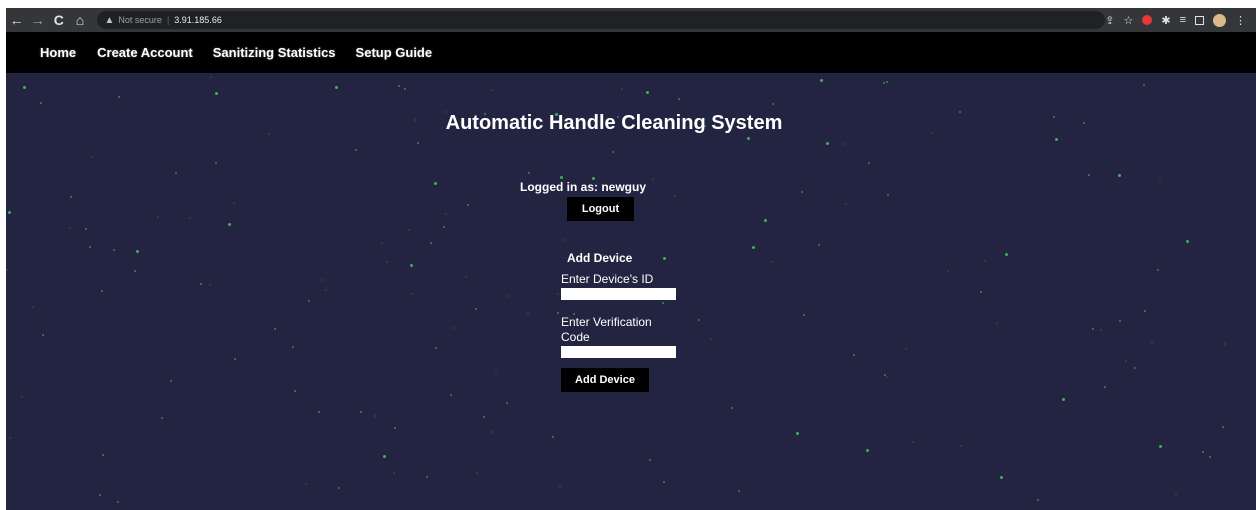  Describe the element at coordinates (1128, 20) in the screenshot. I see `bookmark-star-icon: ☆` at that location.